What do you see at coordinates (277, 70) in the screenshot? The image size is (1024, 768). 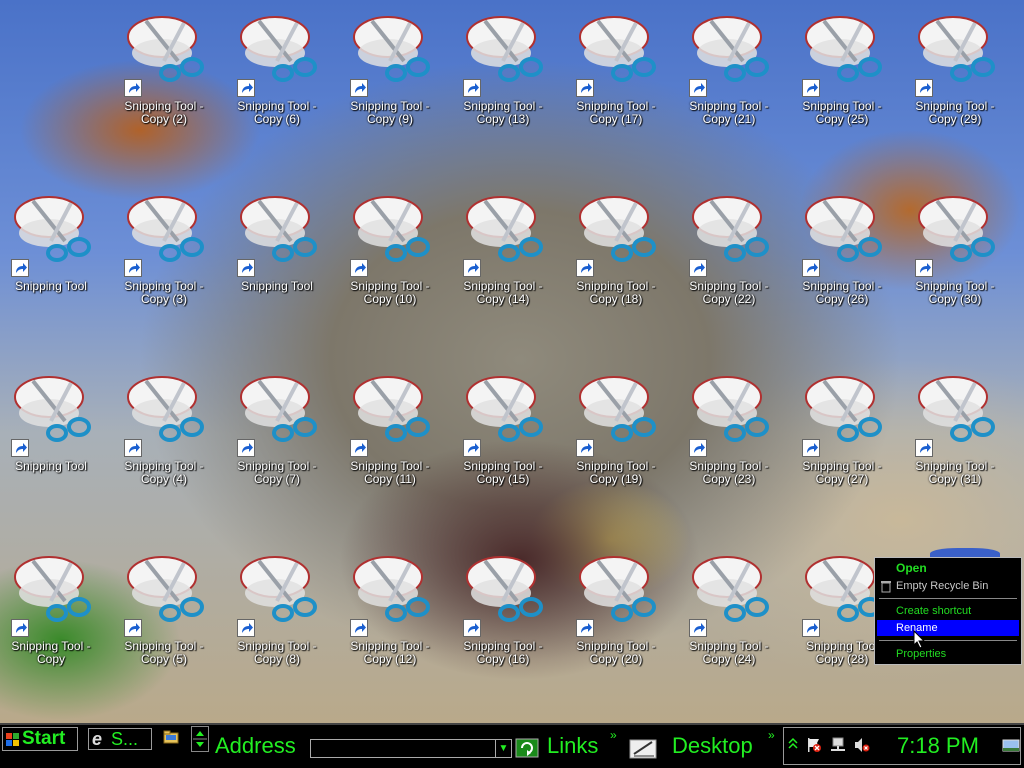 I see `desktop-icon: Snipping Tool - Copy (6)` at bounding box center [277, 70].